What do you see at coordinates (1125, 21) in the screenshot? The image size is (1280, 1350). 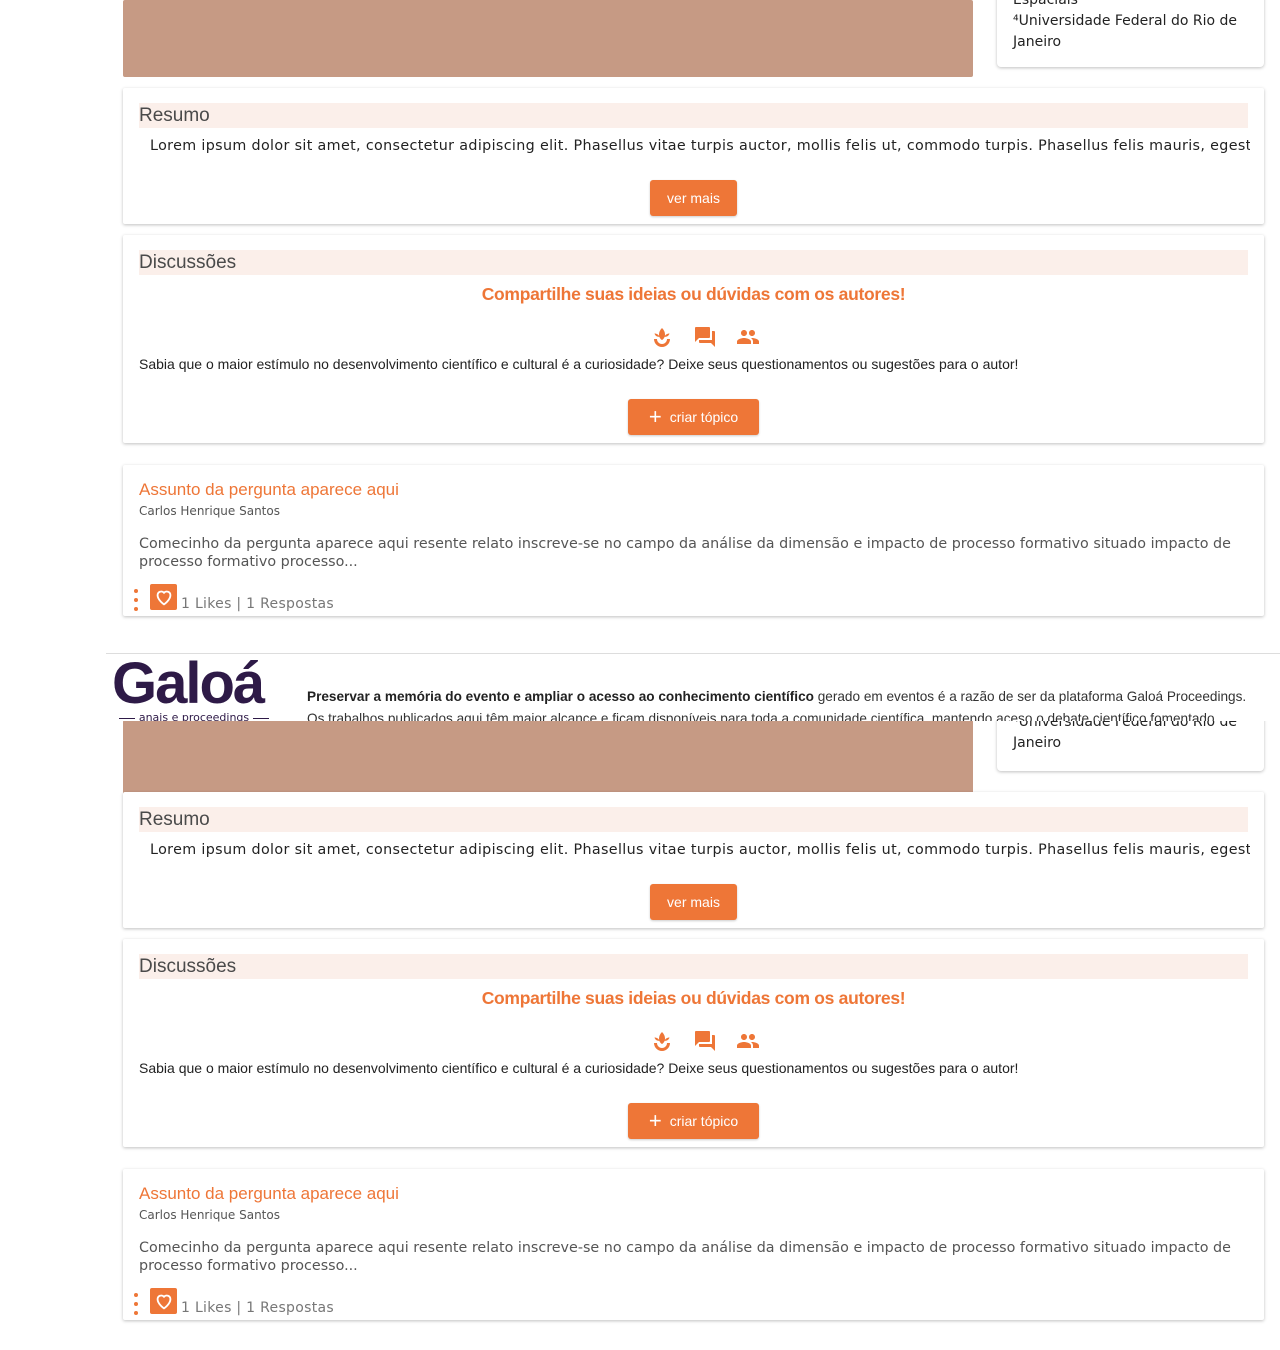 I see `affiliation-line: ⁴Universidade Federal do Rio de` at bounding box center [1125, 21].